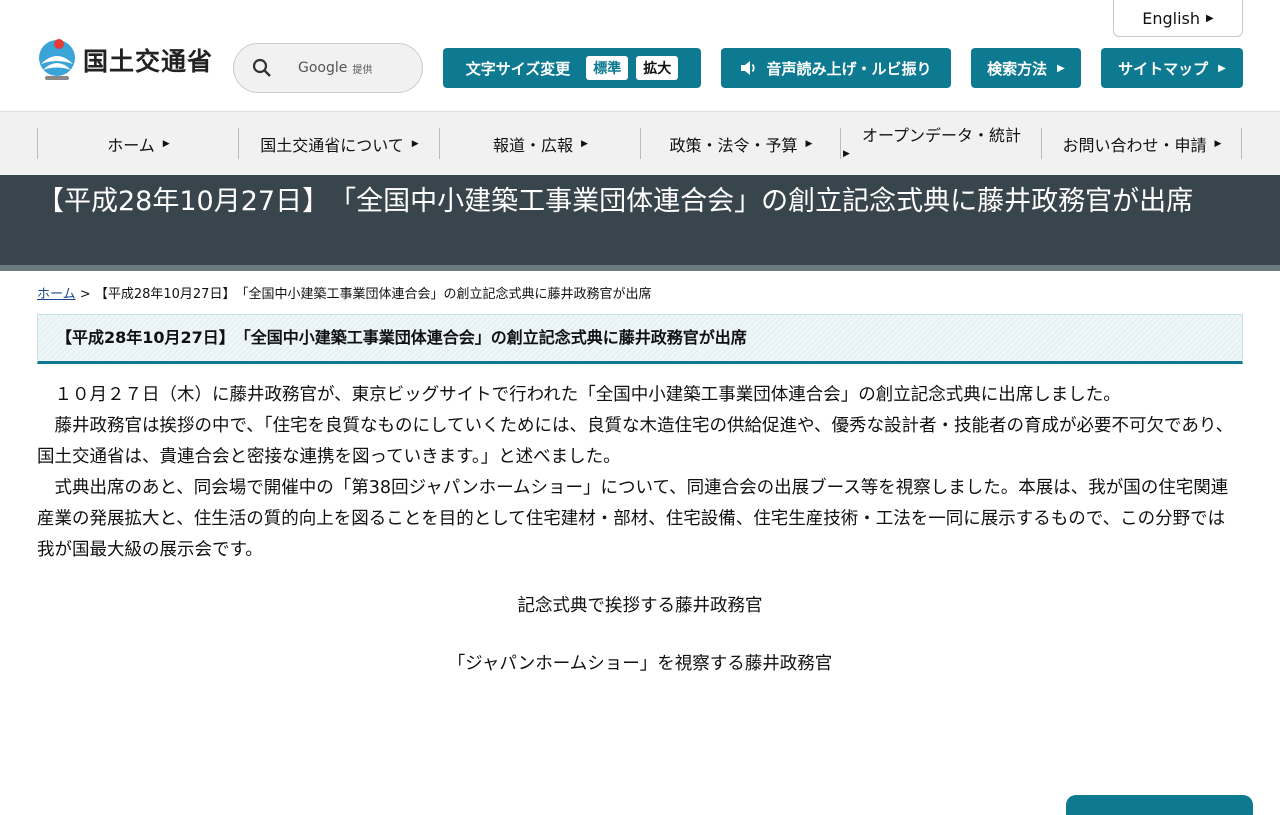 Image resolution: width=1280 pixels, height=815 pixels. Describe the element at coordinates (362, 70) in the screenshot. I see `provided-label: 提供` at that location.